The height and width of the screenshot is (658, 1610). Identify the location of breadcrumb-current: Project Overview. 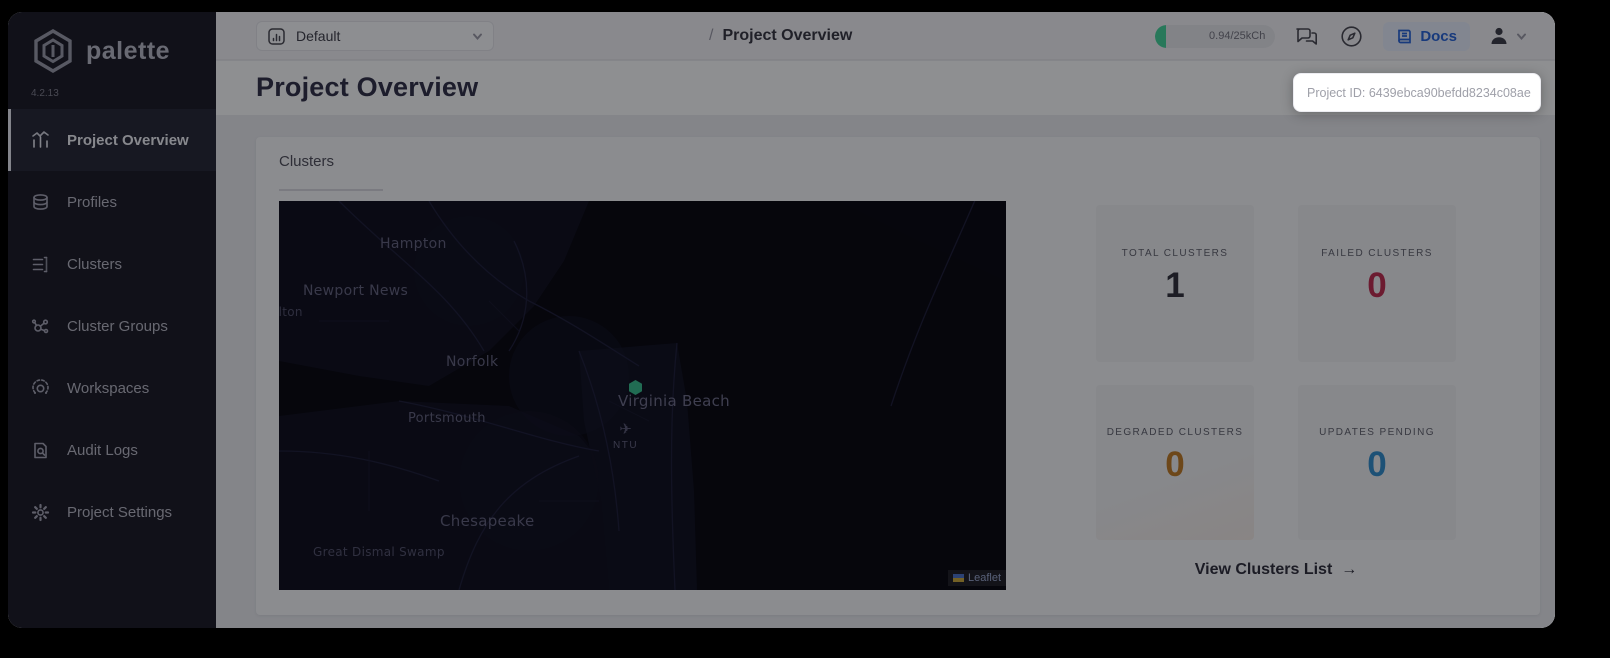
(787, 35).